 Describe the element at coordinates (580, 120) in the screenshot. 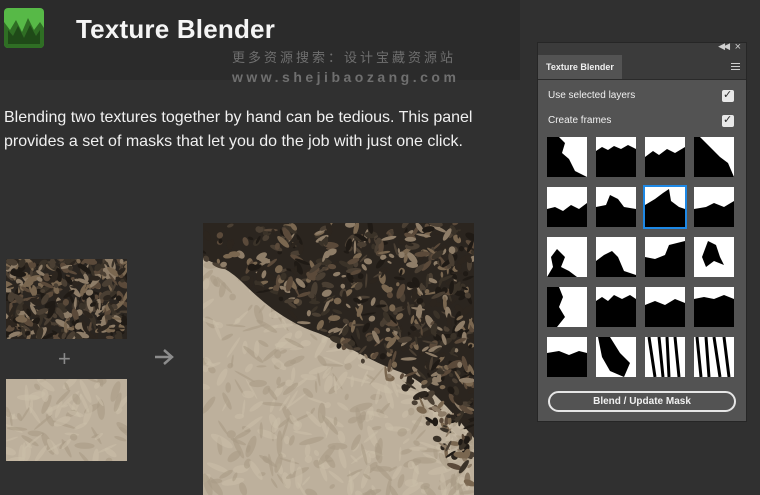

I see `create-frames-label: Create frames` at that location.